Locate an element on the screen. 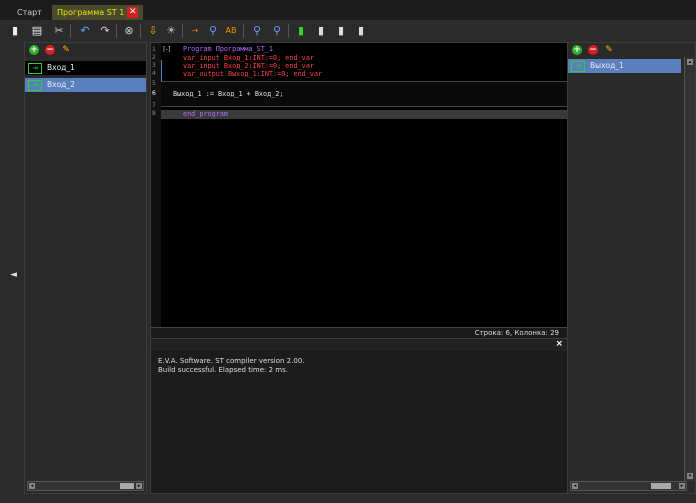 This screenshot has height=503, width=696. tab-bar: Старт Программа ST 1 ✕ is located at coordinates (348, 10).